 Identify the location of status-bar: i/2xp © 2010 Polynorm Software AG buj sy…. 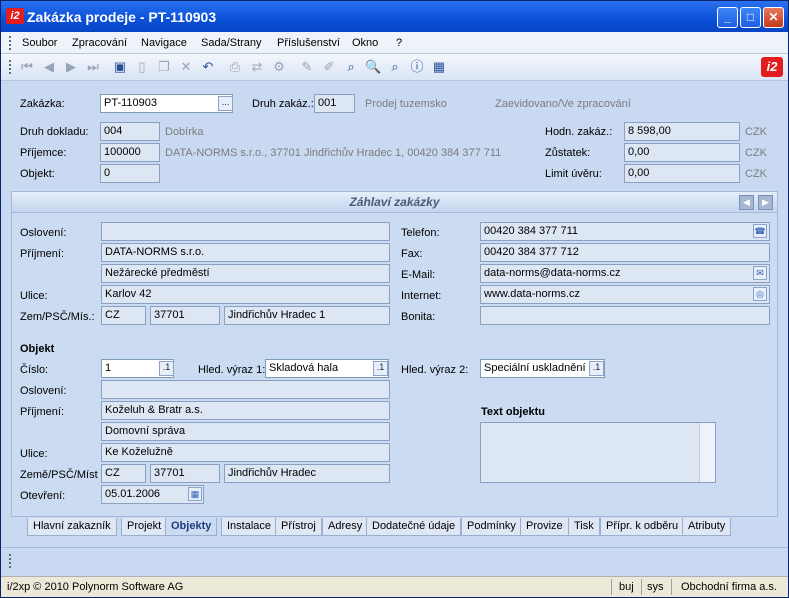
(394, 586).